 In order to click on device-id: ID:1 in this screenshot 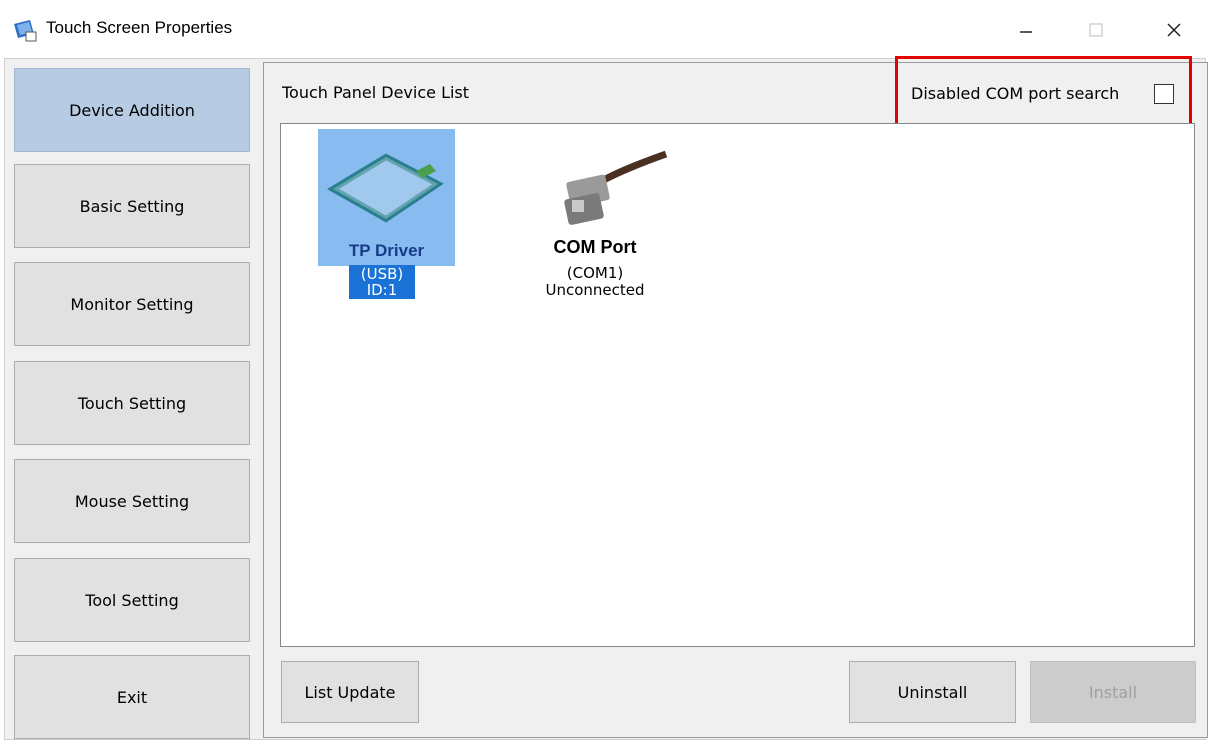, I will do `click(382, 290)`.